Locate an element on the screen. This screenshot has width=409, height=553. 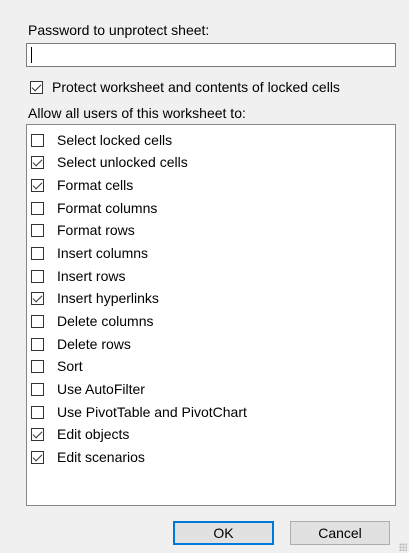
permission-label: Format cells is located at coordinates (95, 185).